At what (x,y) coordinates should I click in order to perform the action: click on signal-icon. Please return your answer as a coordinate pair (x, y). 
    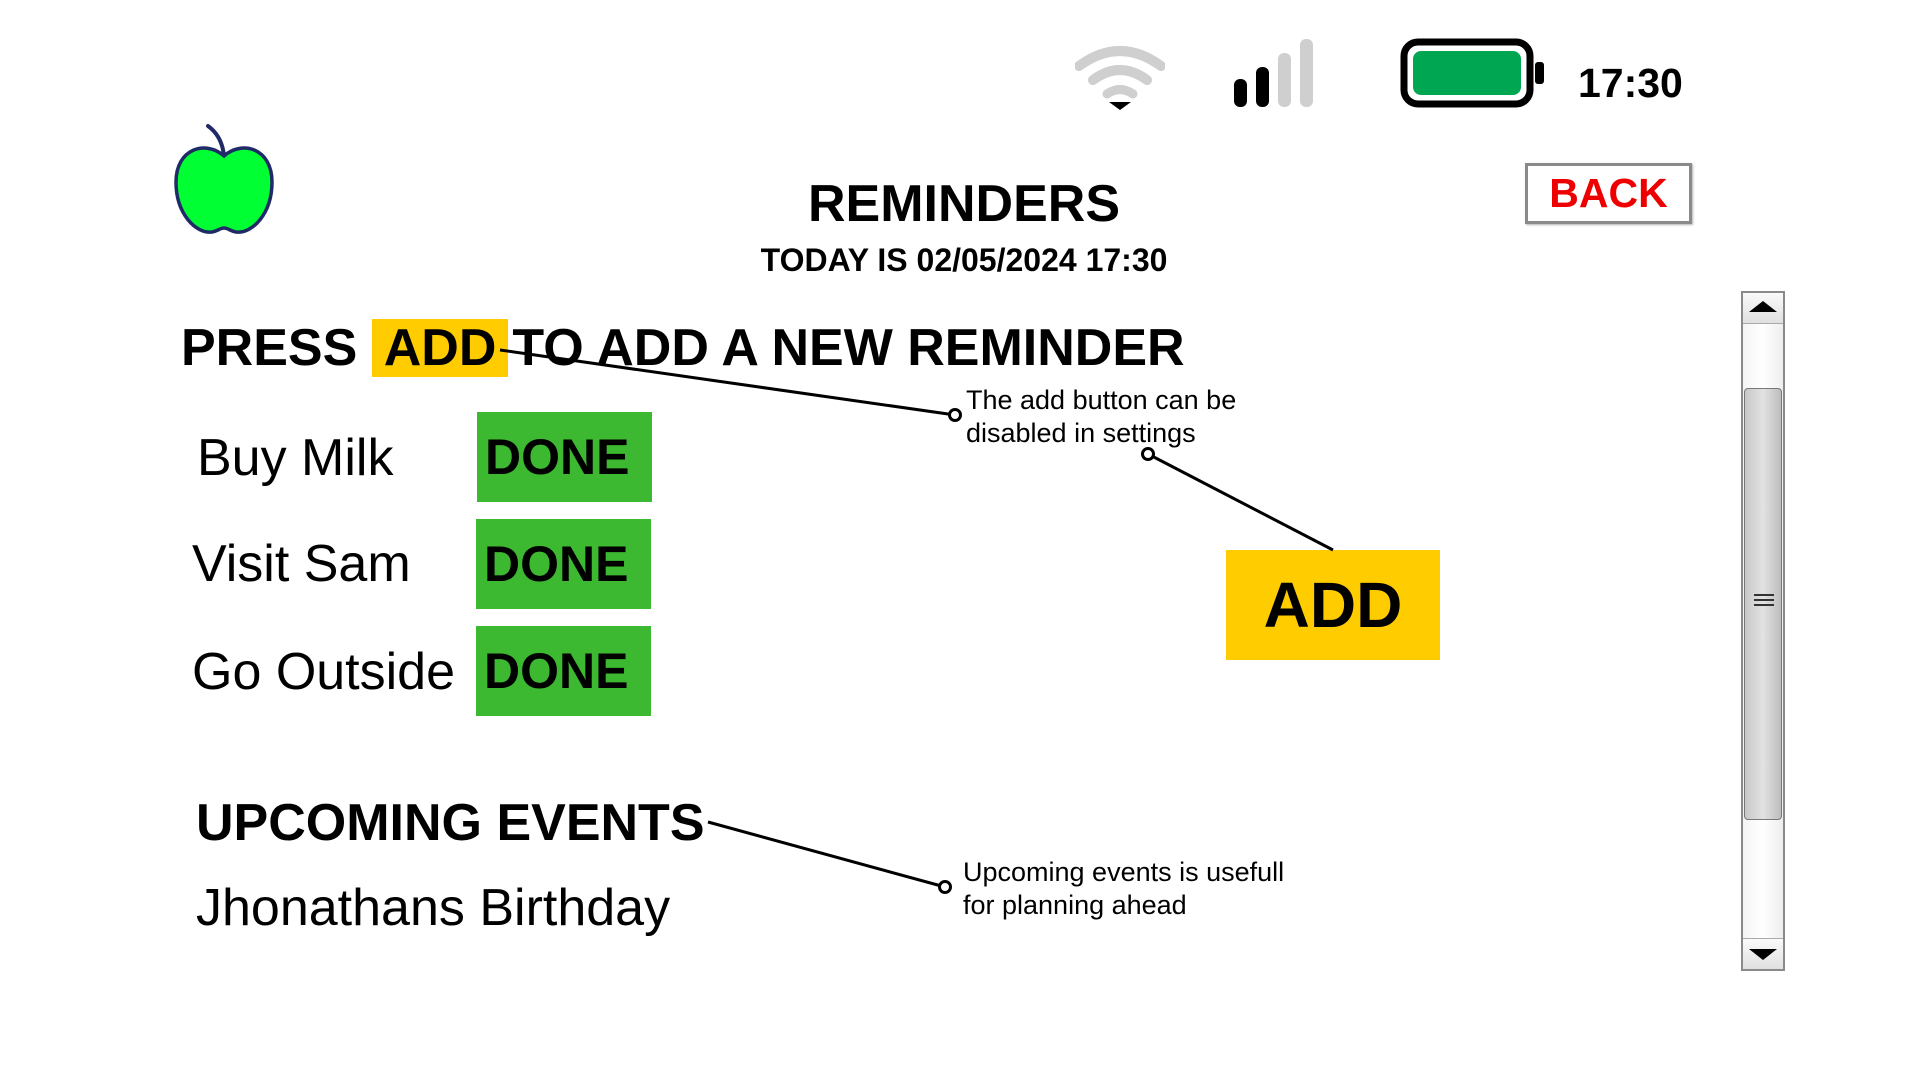
    Looking at the image, I should click on (1273, 73).